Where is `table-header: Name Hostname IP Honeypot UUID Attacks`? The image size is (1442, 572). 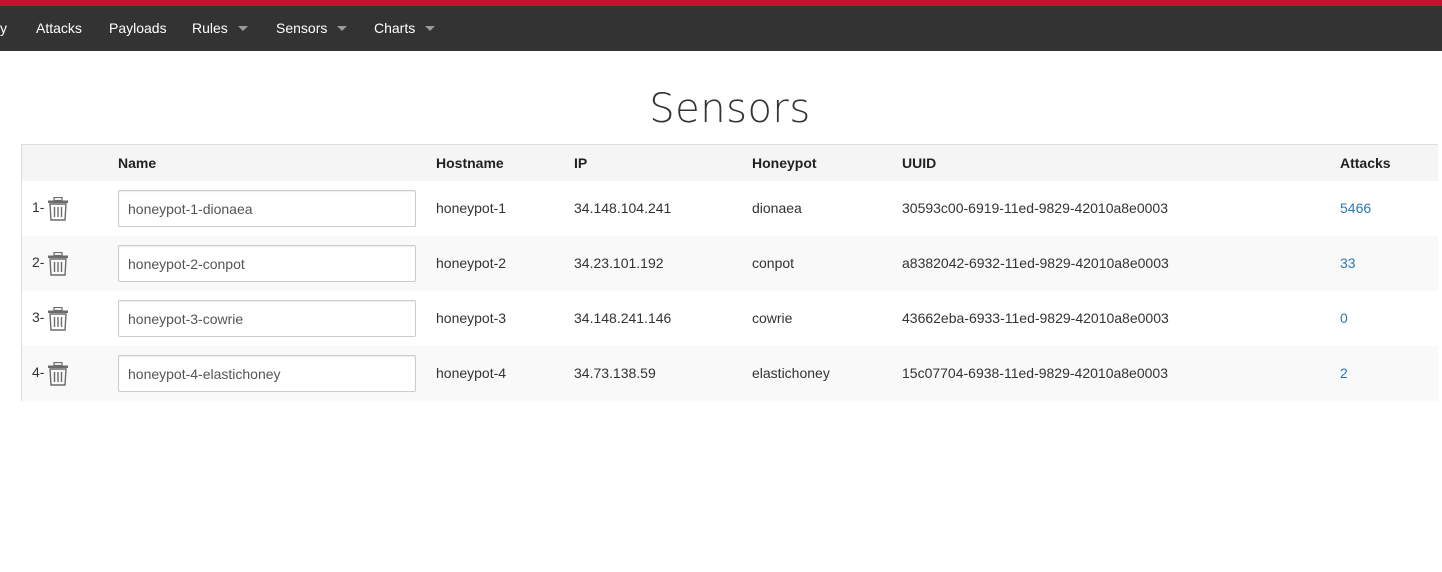 table-header: Name Hostname IP Honeypot UUID Attacks is located at coordinates (730, 163).